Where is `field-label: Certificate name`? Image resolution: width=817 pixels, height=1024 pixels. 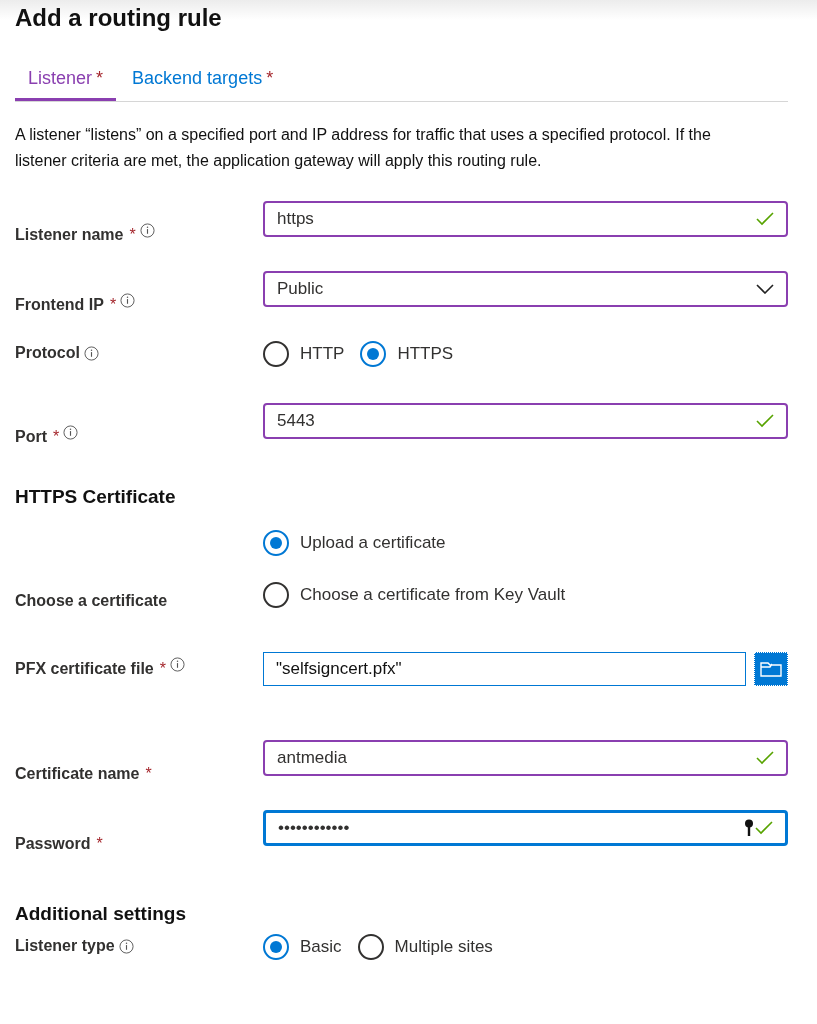
field-label: Certificate name is located at coordinates (77, 774).